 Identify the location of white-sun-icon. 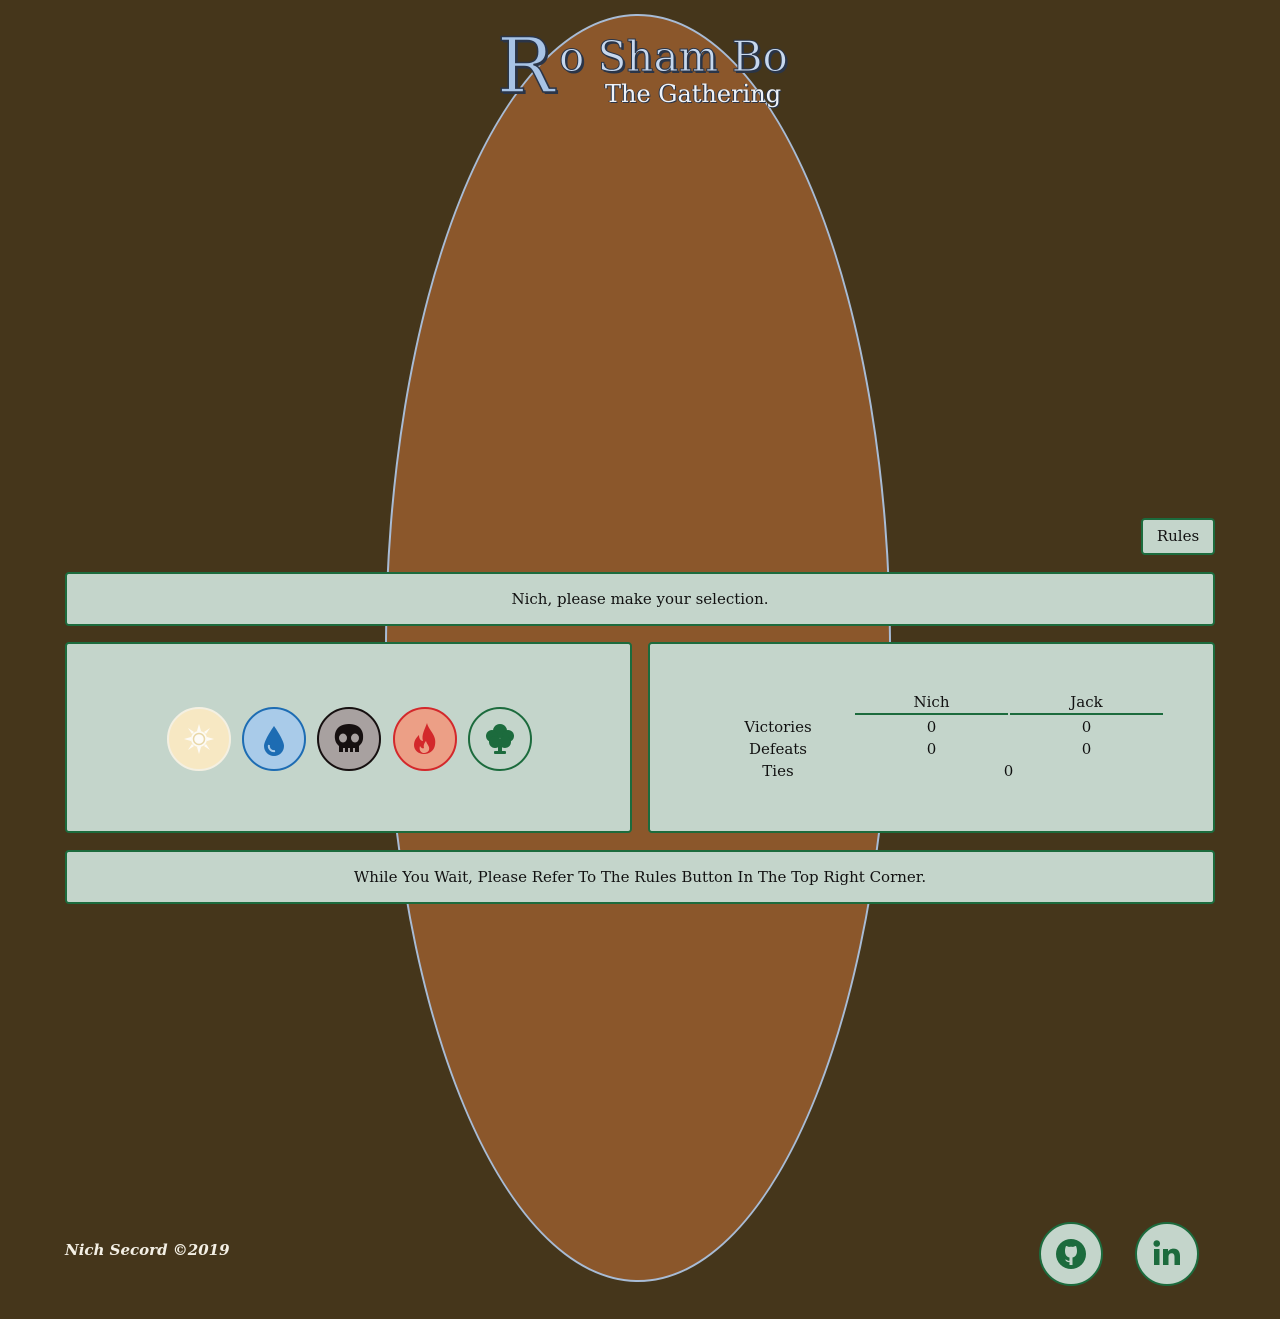
(199, 739).